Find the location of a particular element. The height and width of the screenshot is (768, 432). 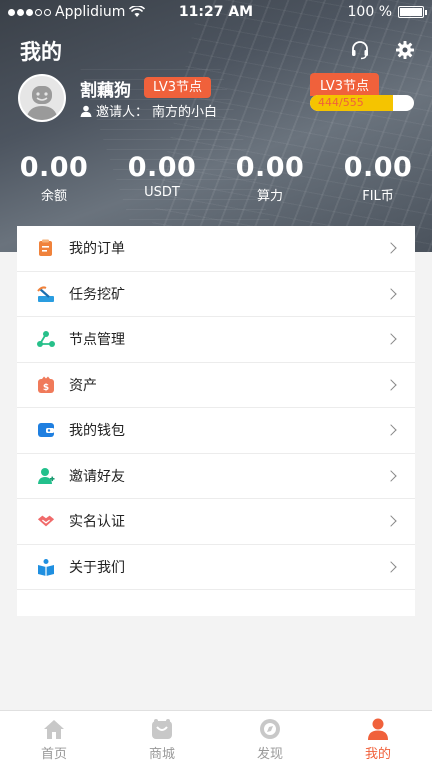

wallet-icon is located at coordinates (46, 430).